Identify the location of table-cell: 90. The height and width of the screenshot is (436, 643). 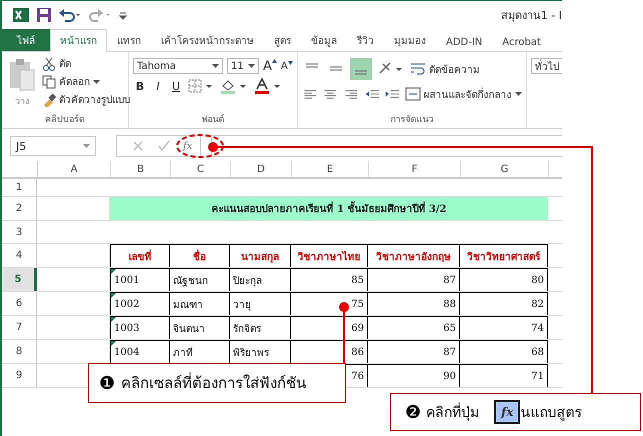
(414, 375).